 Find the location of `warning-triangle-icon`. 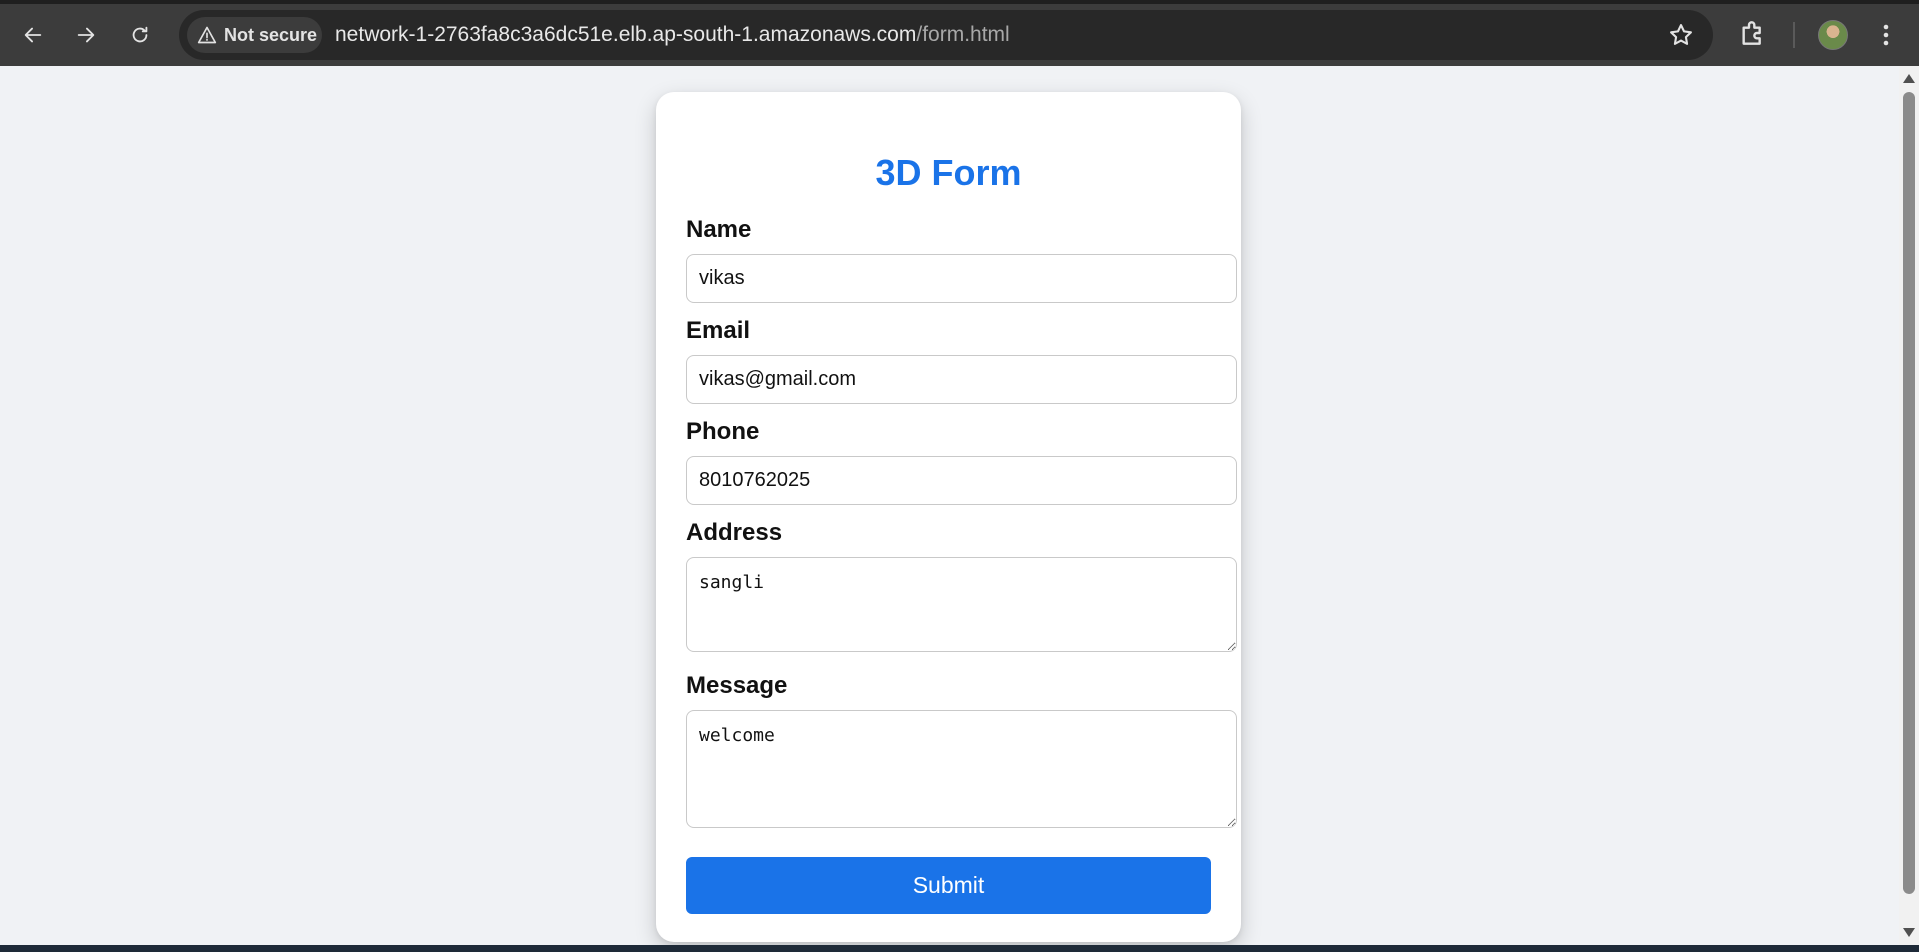

warning-triangle-icon is located at coordinates (207, 35).